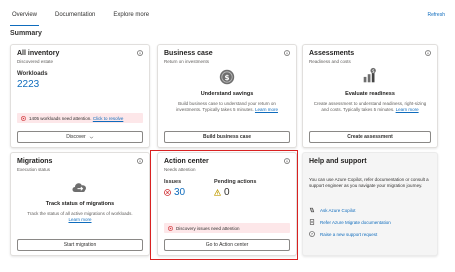  I want to click on copilot-icon, so click(312, 210).